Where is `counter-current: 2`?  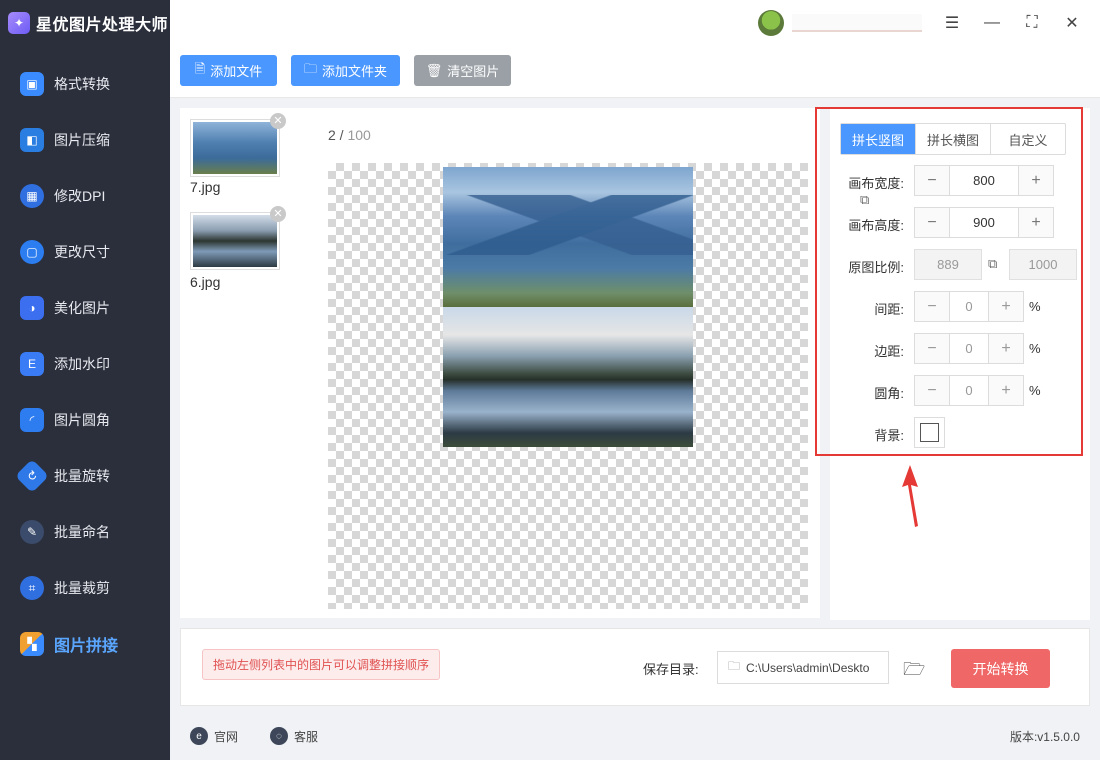 counter-current: 2 is located at coordinates (332, 135).